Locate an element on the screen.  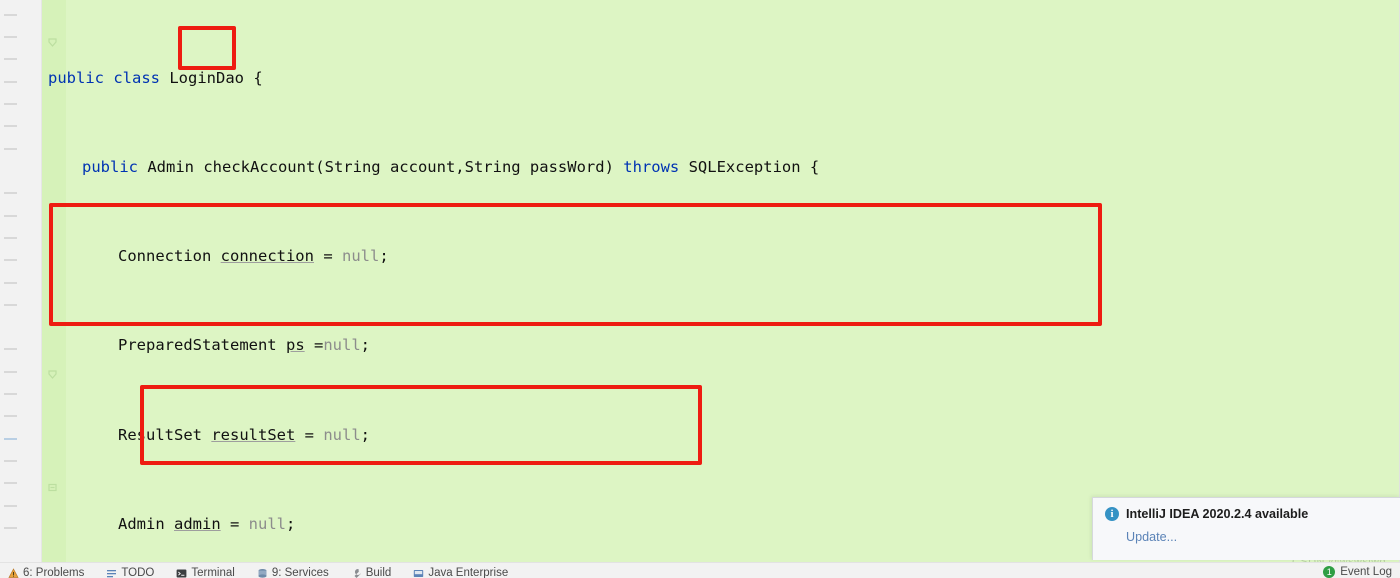
status-bar-label: Build is located at coordinates (378, 572).